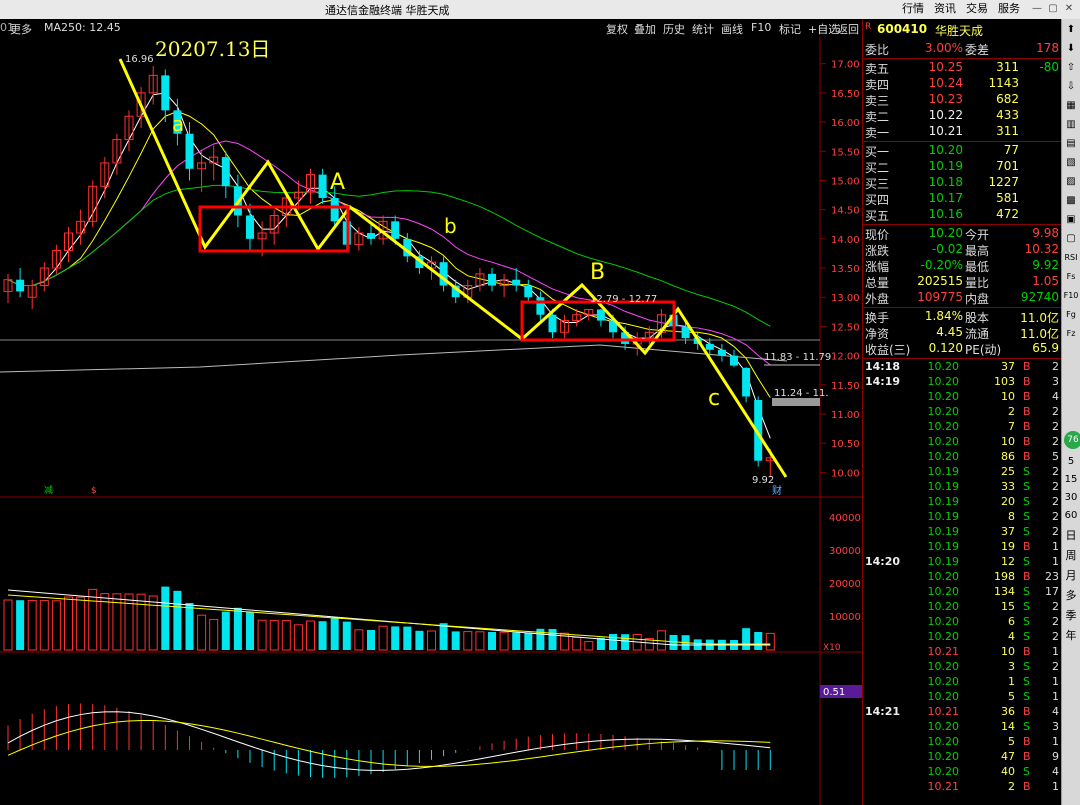  I want to click on sidebar-period-item: 日, so click(1071, 536).